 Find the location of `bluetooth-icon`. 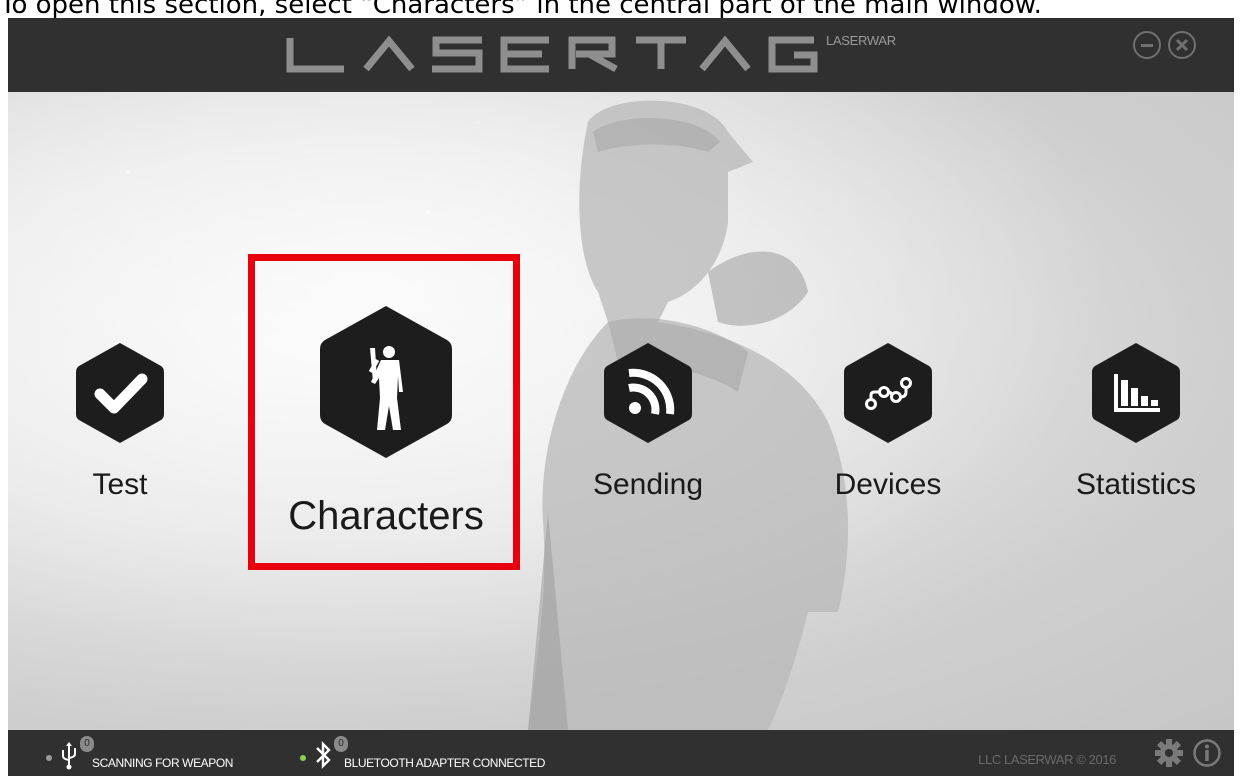

bluetooth-icon is located at coordinates (323, 755).